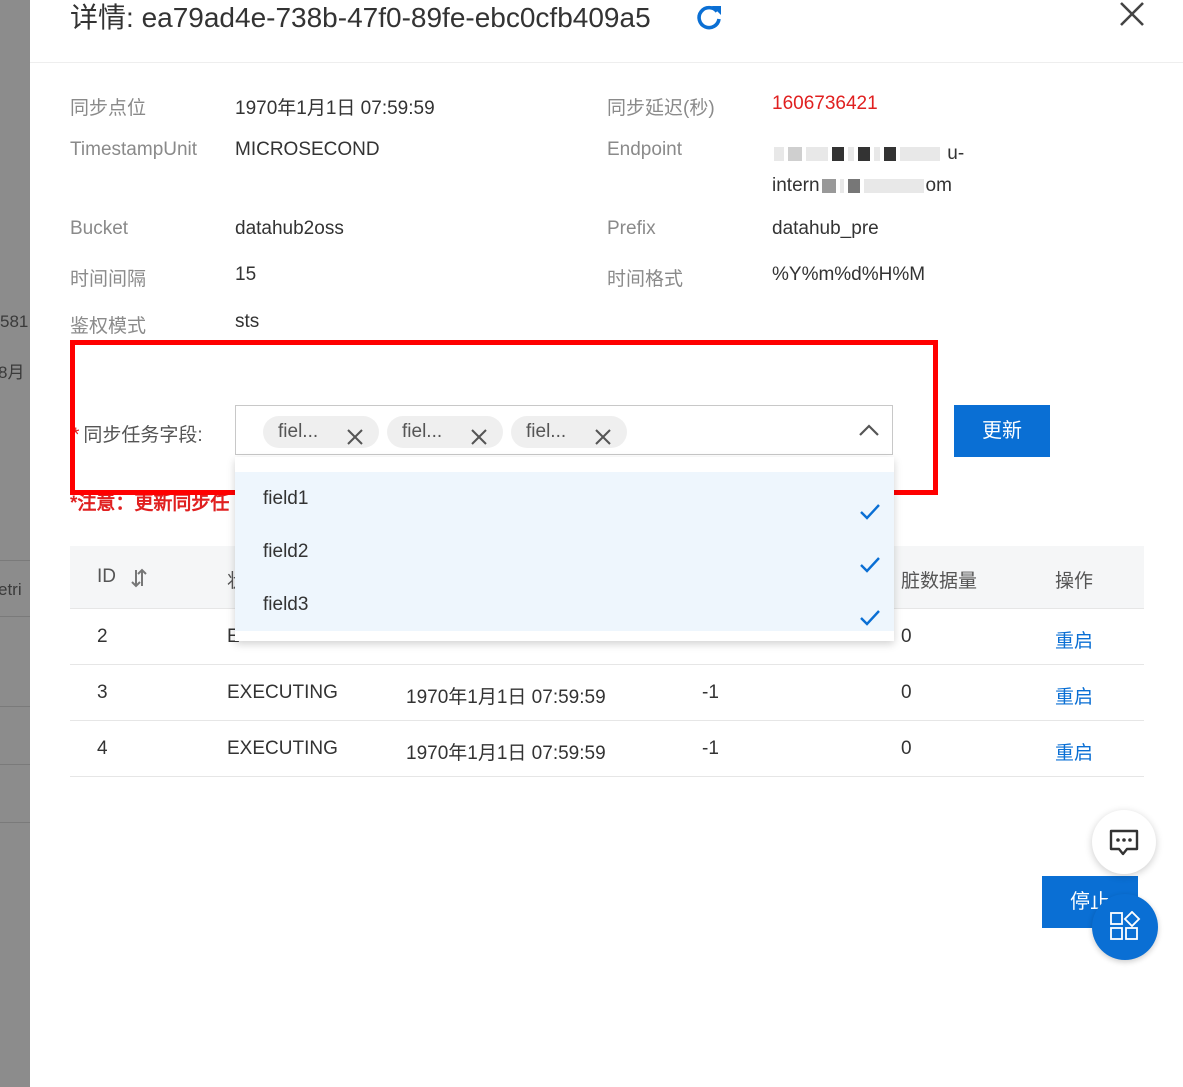  What do you see at coordinates (289, 228) in the screenshot?
I see `bucket-value: datahub2oss` at bounding box center [289, 228].